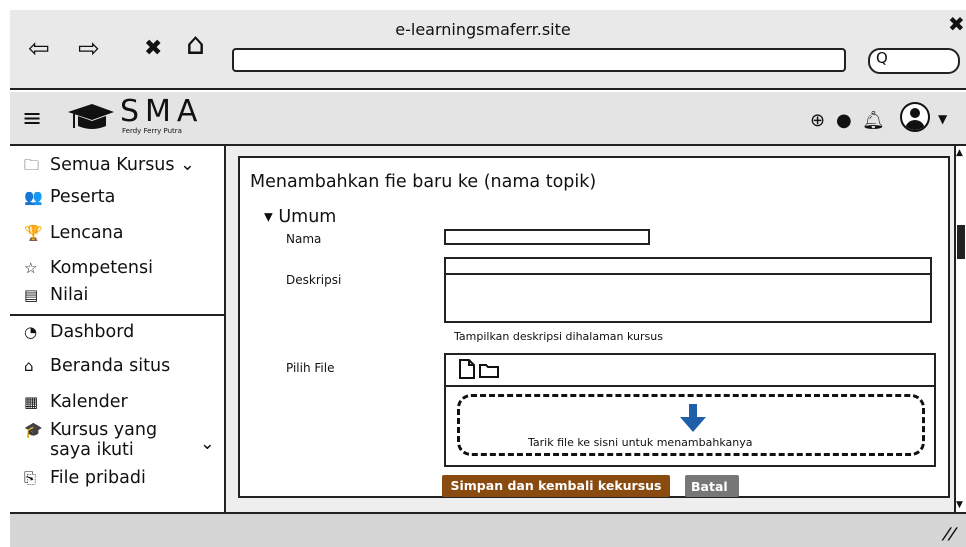 Image resolution: width=966 pixels, height=547 pixels. I want to click on menu-icon: ≡, so click(32, 118).